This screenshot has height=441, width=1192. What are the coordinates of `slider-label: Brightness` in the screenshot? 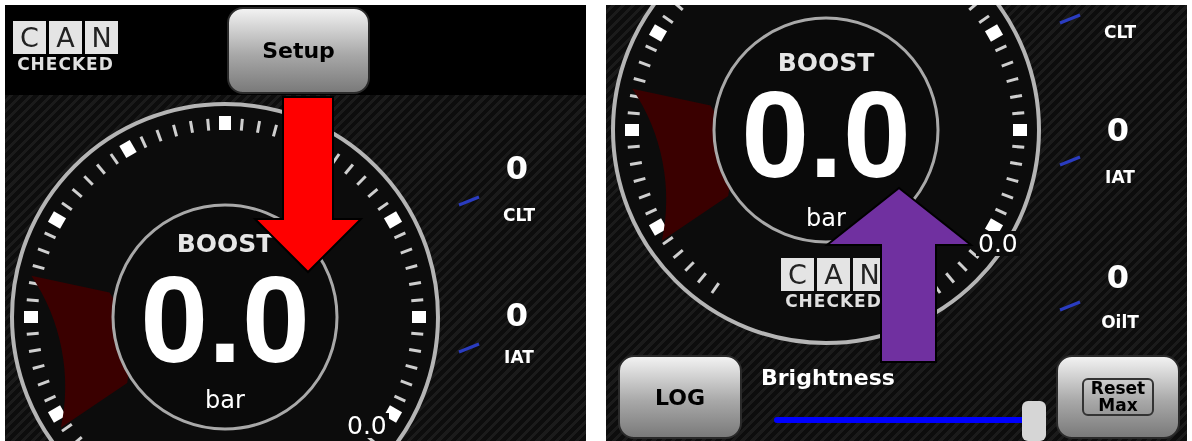 It's located at (828, 378).